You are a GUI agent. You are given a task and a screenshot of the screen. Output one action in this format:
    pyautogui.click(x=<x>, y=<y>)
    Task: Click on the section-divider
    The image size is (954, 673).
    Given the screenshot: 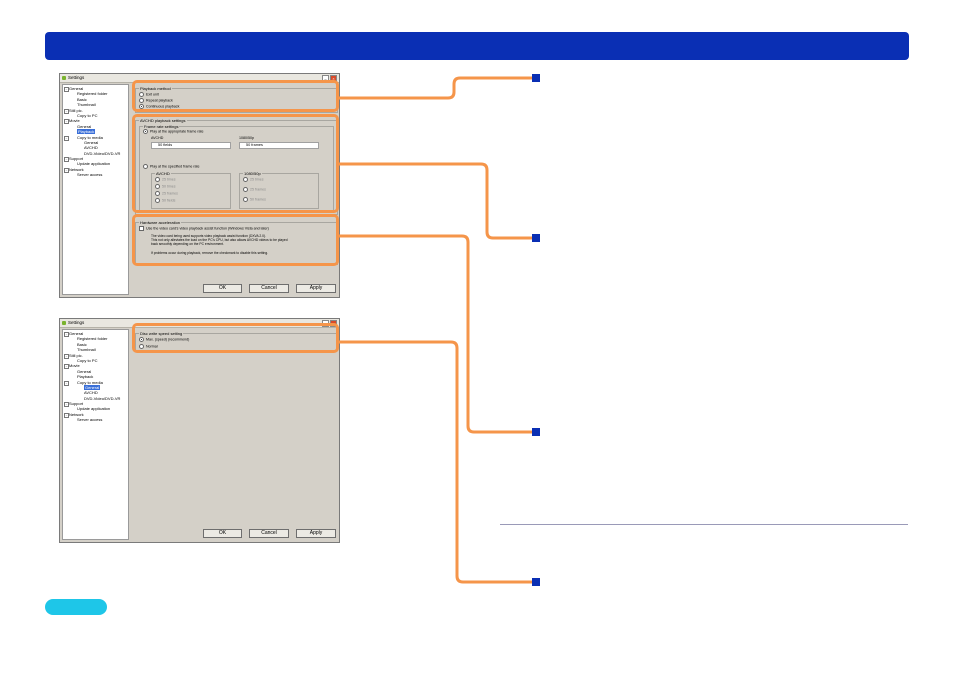 What is the action you would take?
    pyautogui.click(x=704, y=524)
    